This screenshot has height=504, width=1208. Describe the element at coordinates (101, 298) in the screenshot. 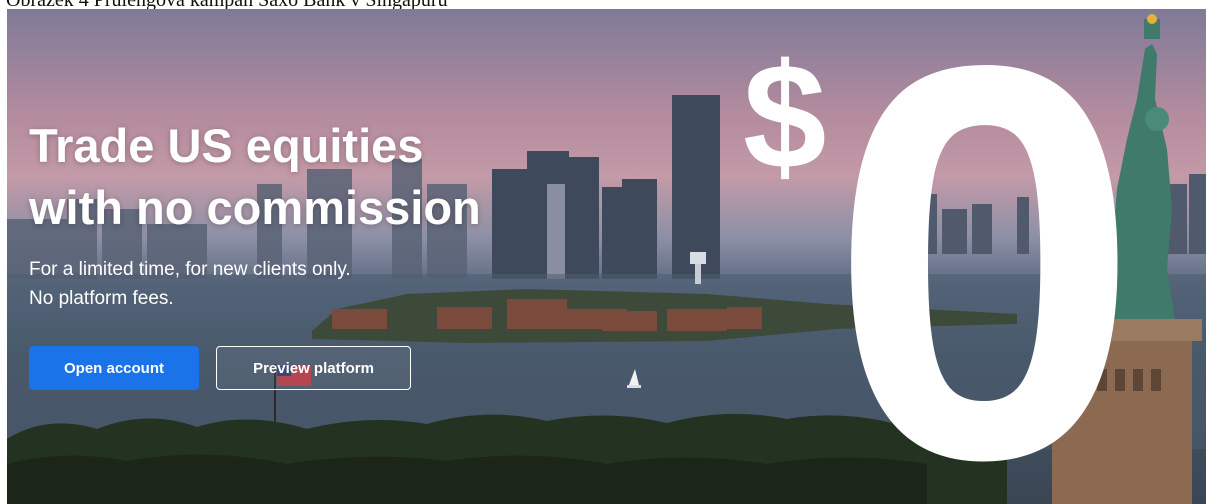

I see `offer-line-2: No platform fees.` at that location.